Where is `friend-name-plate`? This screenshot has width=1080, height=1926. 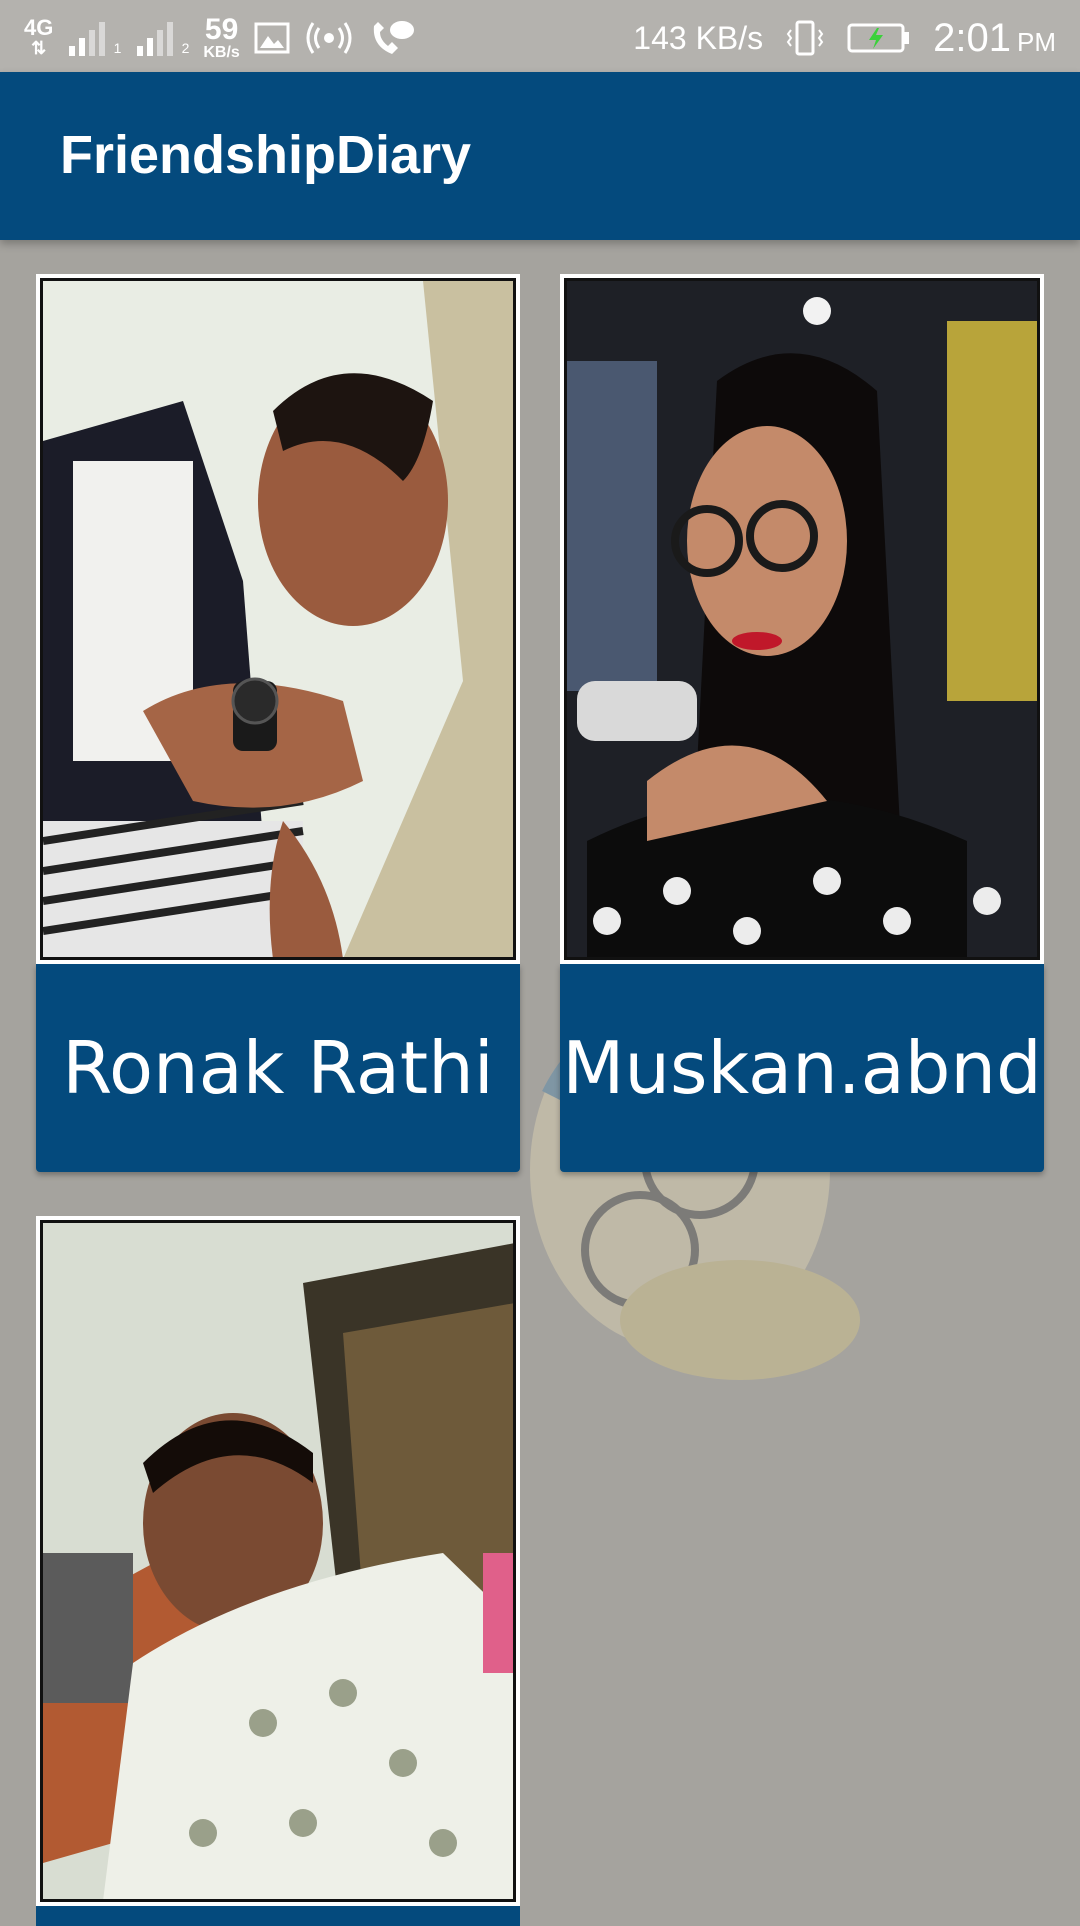 friend-name-plate is located at coordinates (278, 1916).